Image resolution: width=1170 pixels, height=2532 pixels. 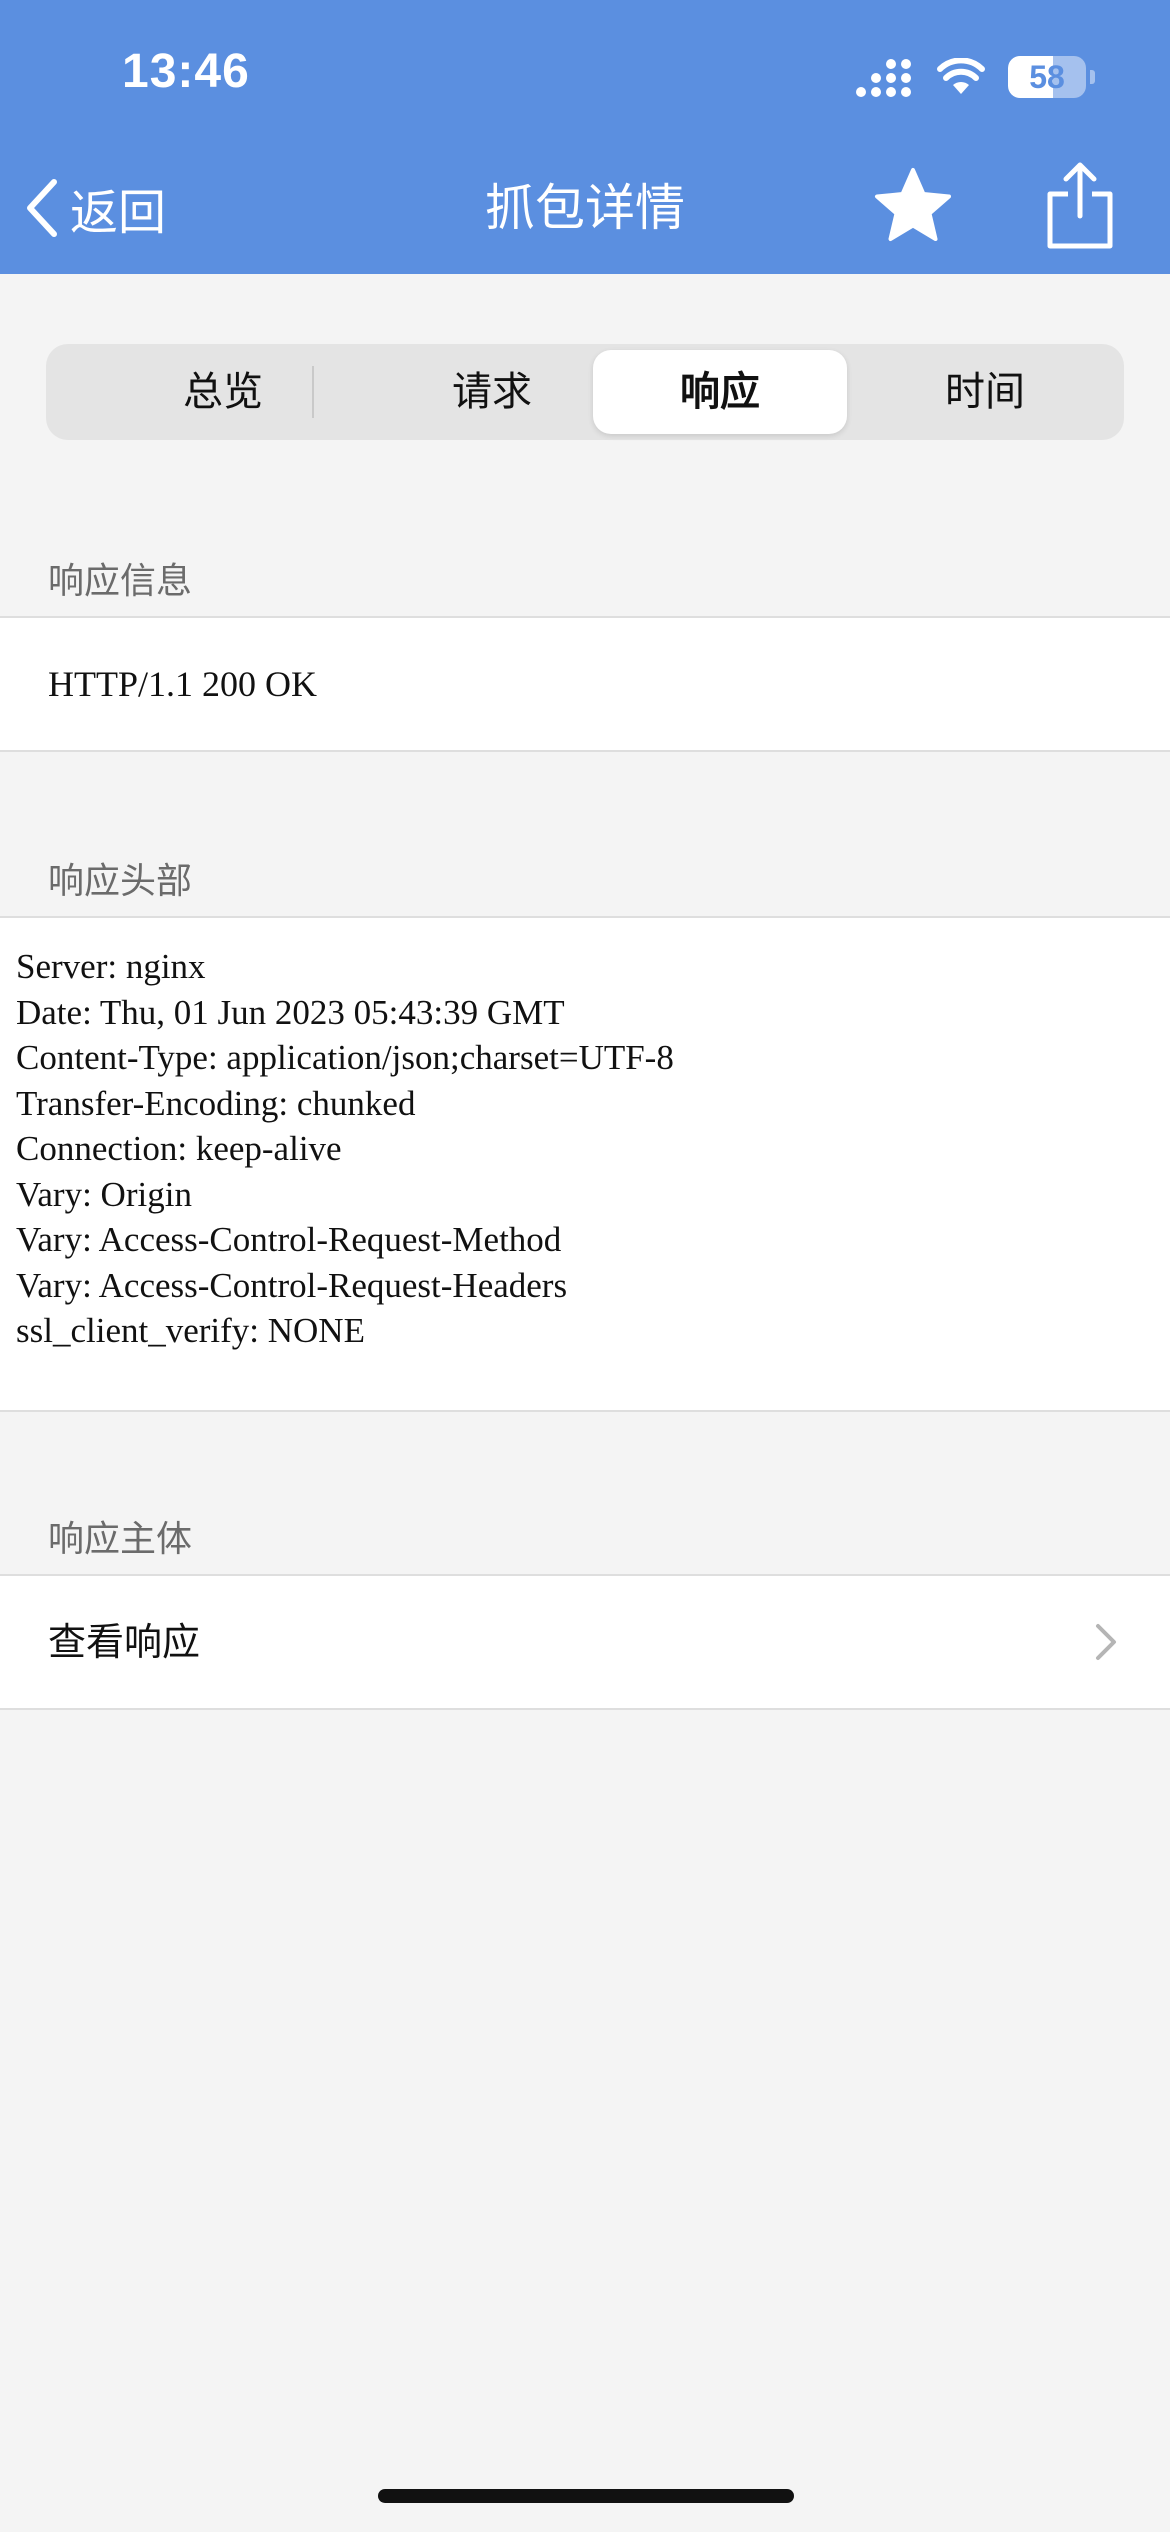 I want to click on section-header-response-info: 响应信息, so click(x=120, y=581).